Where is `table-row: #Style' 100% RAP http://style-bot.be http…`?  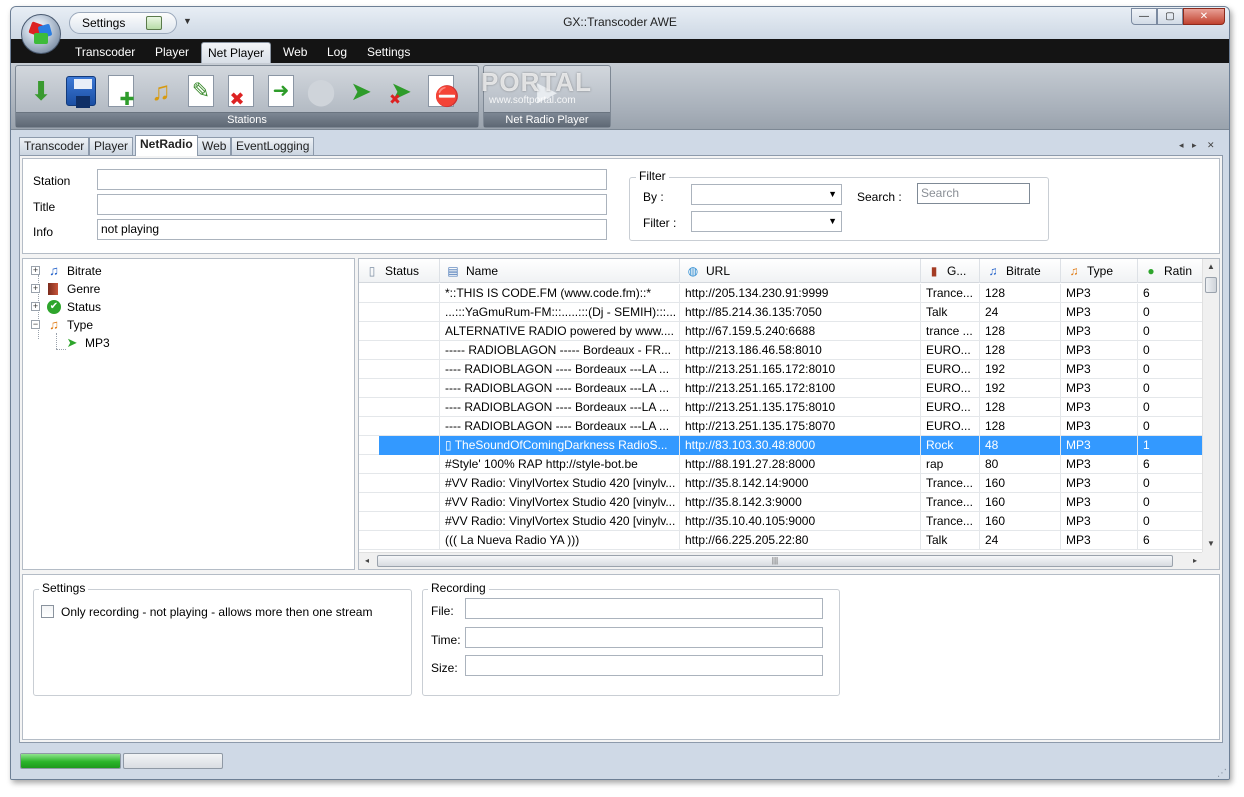
table-row: #Style' 100% RAP http://style-bot.be http… is located at coordinates (781, 464).